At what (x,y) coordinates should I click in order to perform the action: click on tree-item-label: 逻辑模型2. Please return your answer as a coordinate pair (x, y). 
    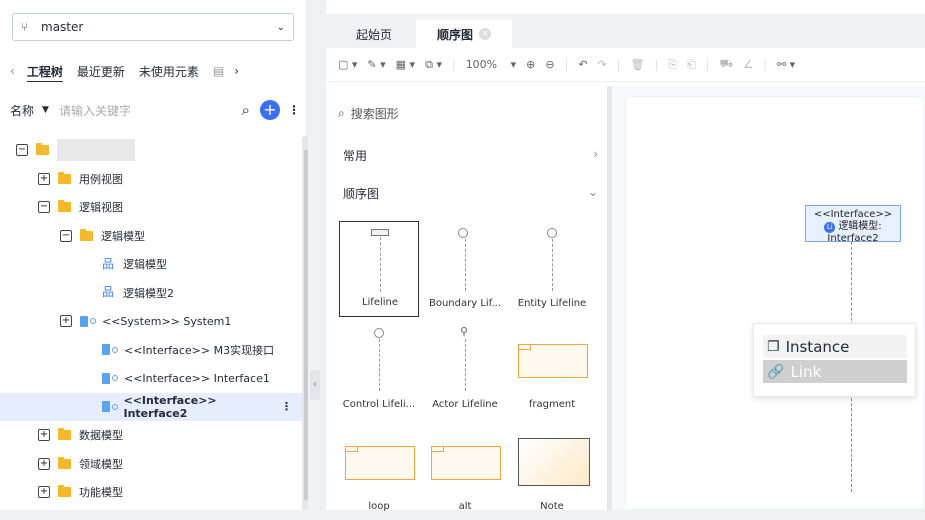
    Looking at the image, I should click on (148, 293).